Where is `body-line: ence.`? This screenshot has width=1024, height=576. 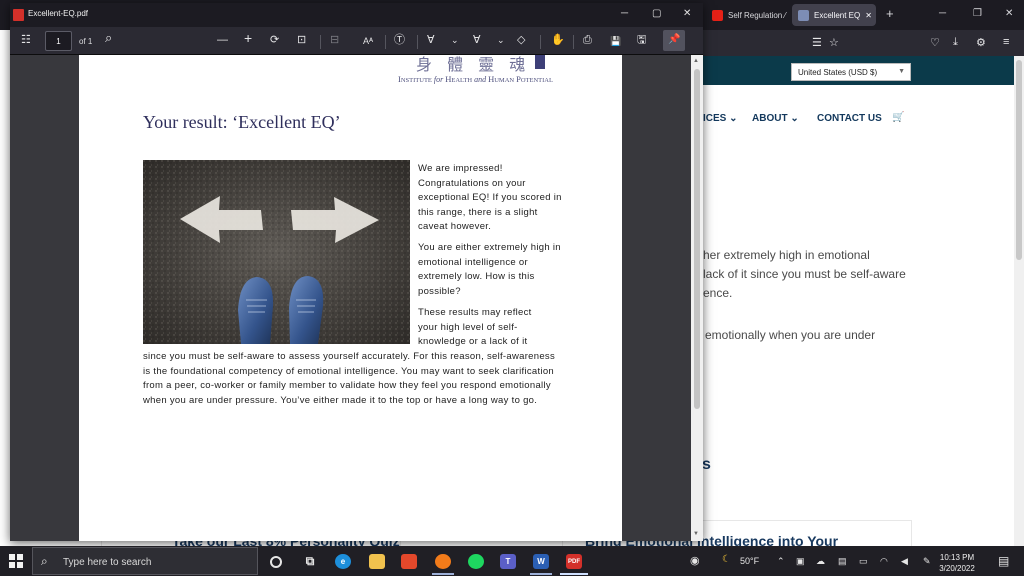 body-line: ence. is located at coordinates (718, 293).